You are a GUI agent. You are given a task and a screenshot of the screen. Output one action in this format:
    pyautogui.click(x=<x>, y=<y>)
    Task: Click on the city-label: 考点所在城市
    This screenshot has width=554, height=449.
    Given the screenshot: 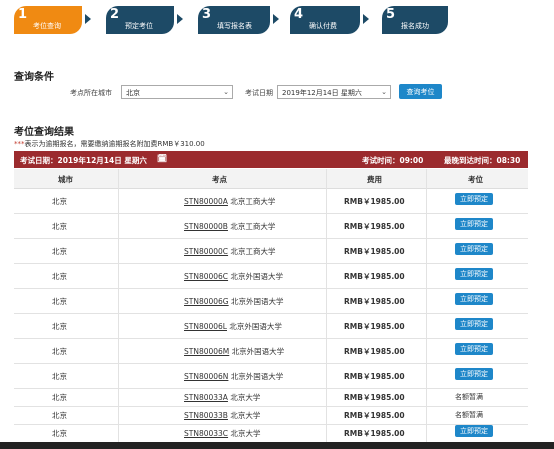 What is the action you would take?
    pyautogui.click(x=91, y=93)
    